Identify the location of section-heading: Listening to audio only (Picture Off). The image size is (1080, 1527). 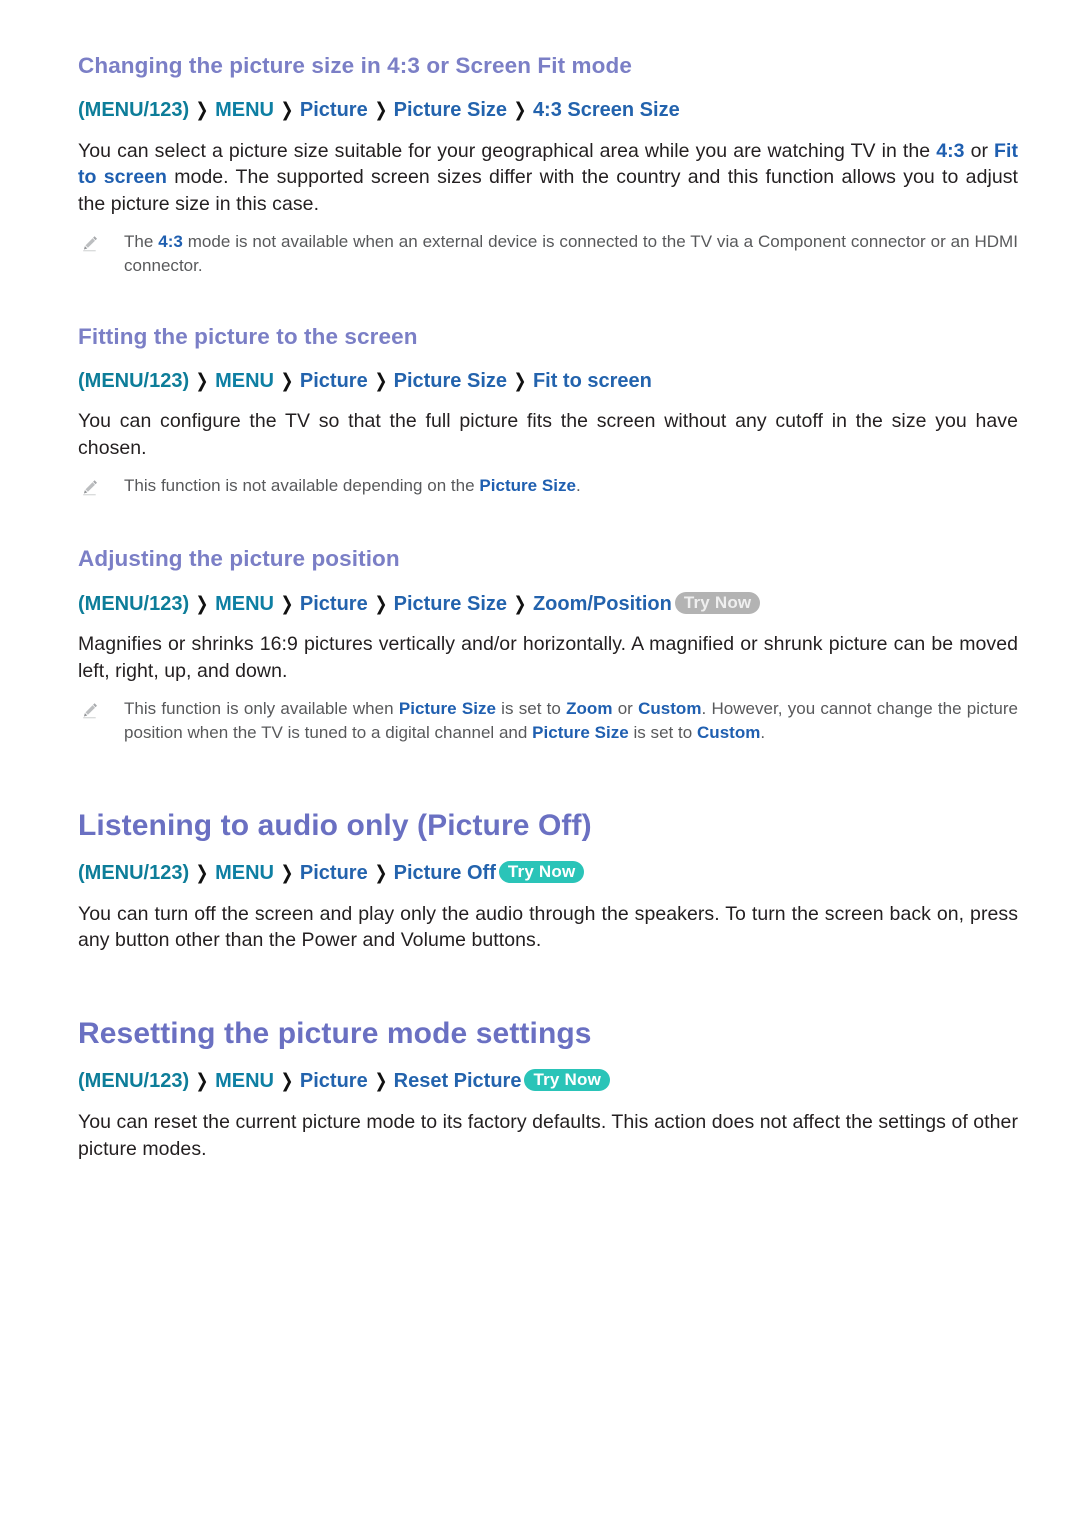
(335, 825).